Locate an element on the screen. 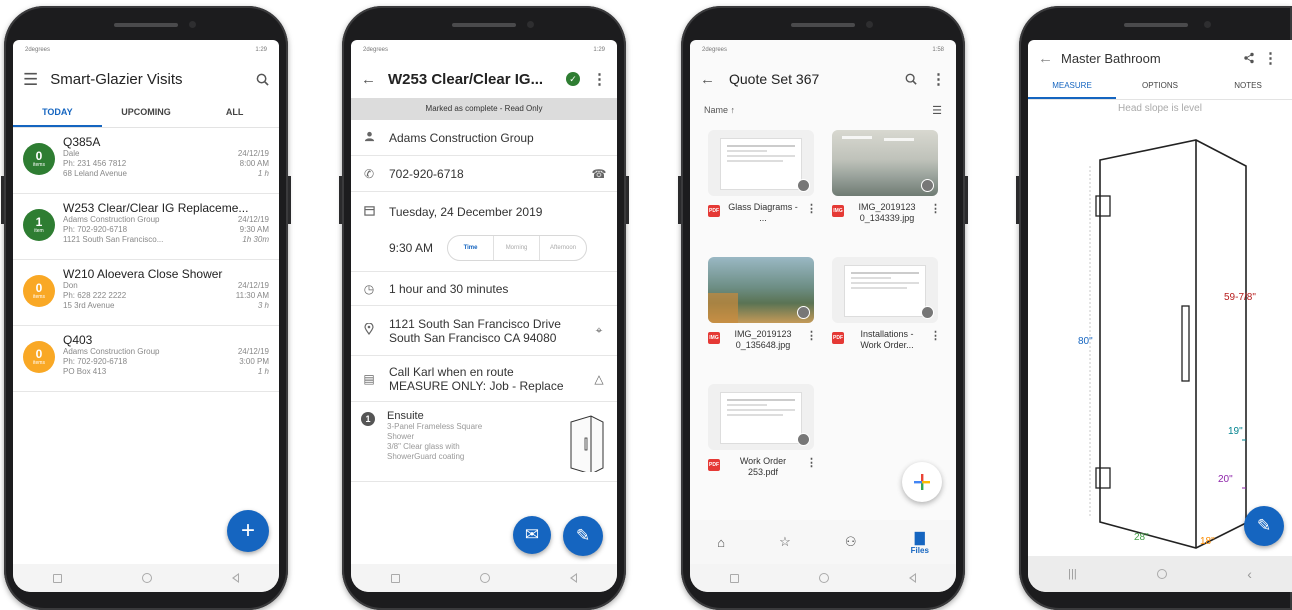 Image resolution: width=1292 pixels, height=610 pixels. dim-label-return-height: 59-7/8" is located at coordinates (1240, 297).